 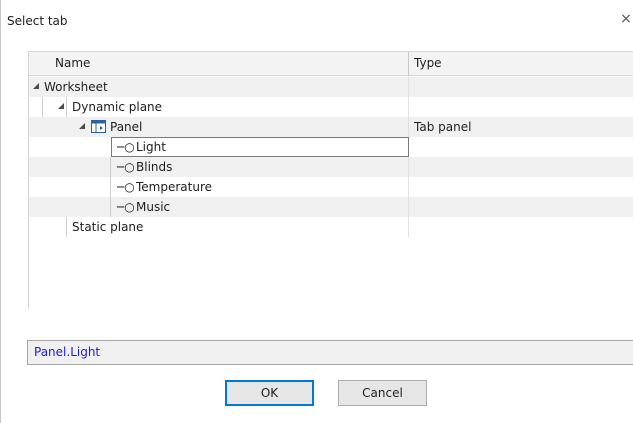 I want to click on row-name: Panel, so click(x=126, y=127).